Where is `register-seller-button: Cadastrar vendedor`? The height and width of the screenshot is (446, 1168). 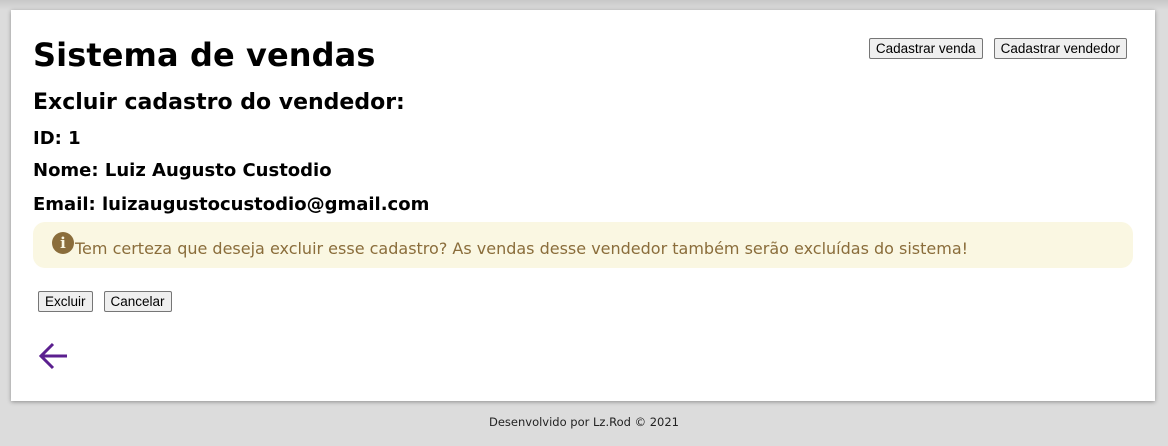
register-seller-button: Cadastrar vendedor is located at coordinates (1060, 48).